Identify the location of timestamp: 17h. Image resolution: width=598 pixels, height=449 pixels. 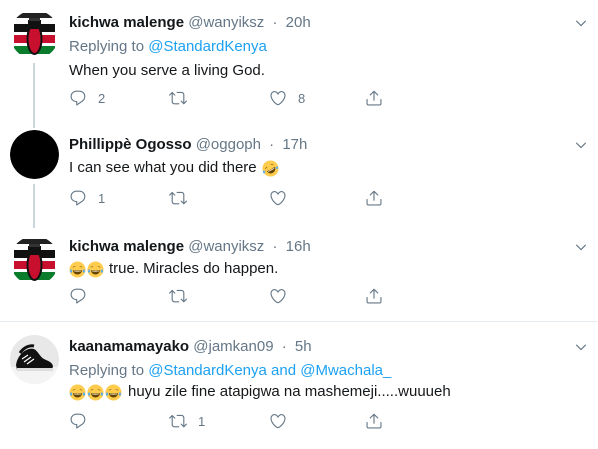
(294, 144).